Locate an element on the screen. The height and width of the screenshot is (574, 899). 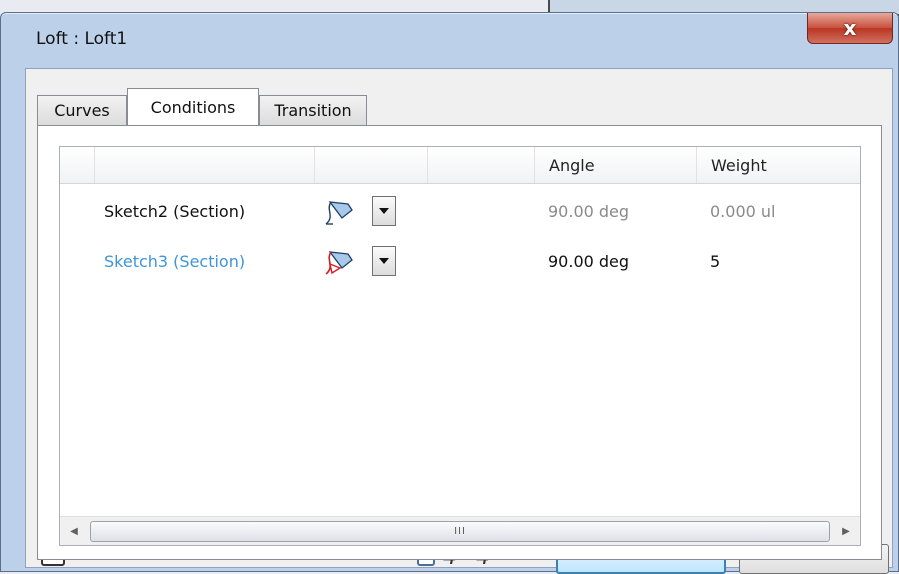
free-condition-icon is located at coordinates (339, 213).